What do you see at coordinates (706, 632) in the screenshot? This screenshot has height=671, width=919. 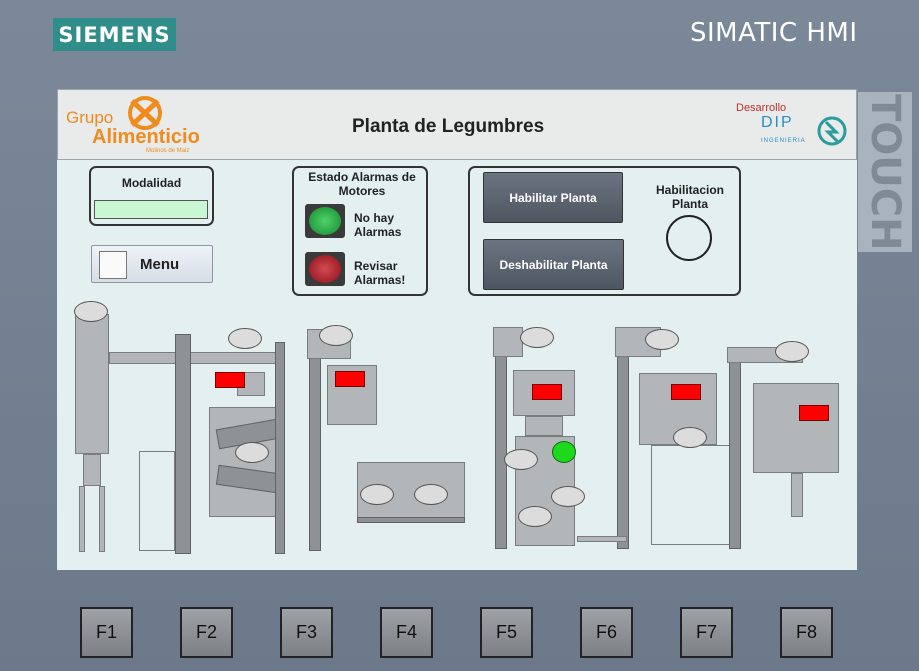 I see `function-key-f7: F7` at bounding box center [706, 632].